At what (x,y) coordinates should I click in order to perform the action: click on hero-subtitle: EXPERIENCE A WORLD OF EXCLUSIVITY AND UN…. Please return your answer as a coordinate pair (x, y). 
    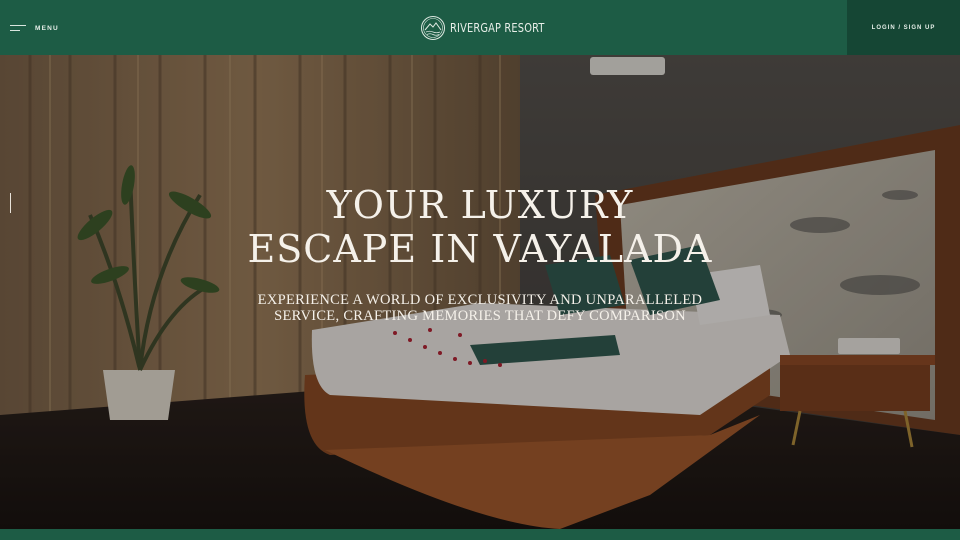
    Looking at the image, I should click on (480, 308).